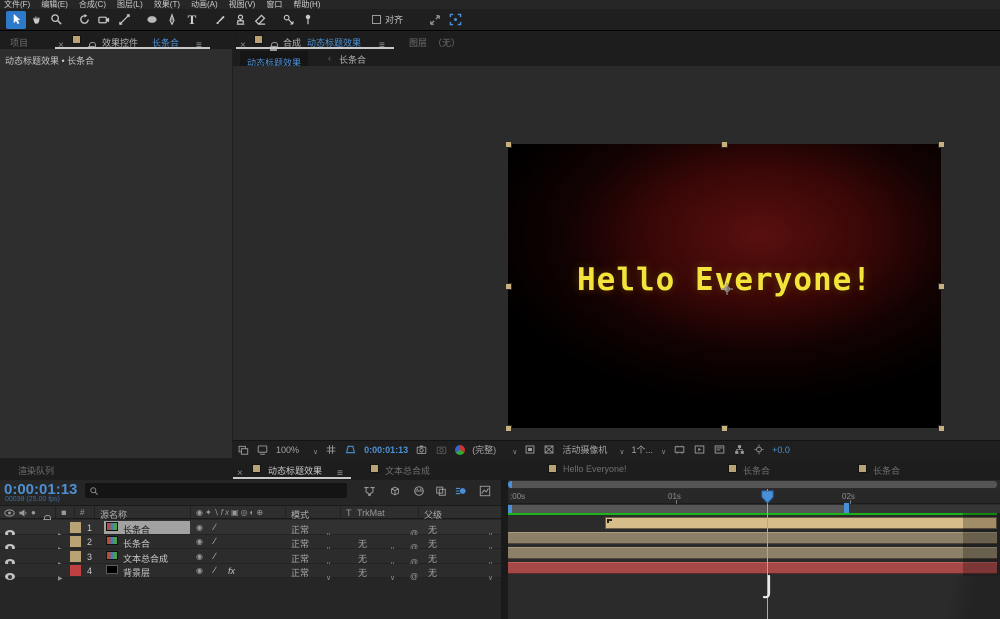  Describe the element at coordinates (395, 491) in the screenshot. I see `draft-3d-icon` at that location.